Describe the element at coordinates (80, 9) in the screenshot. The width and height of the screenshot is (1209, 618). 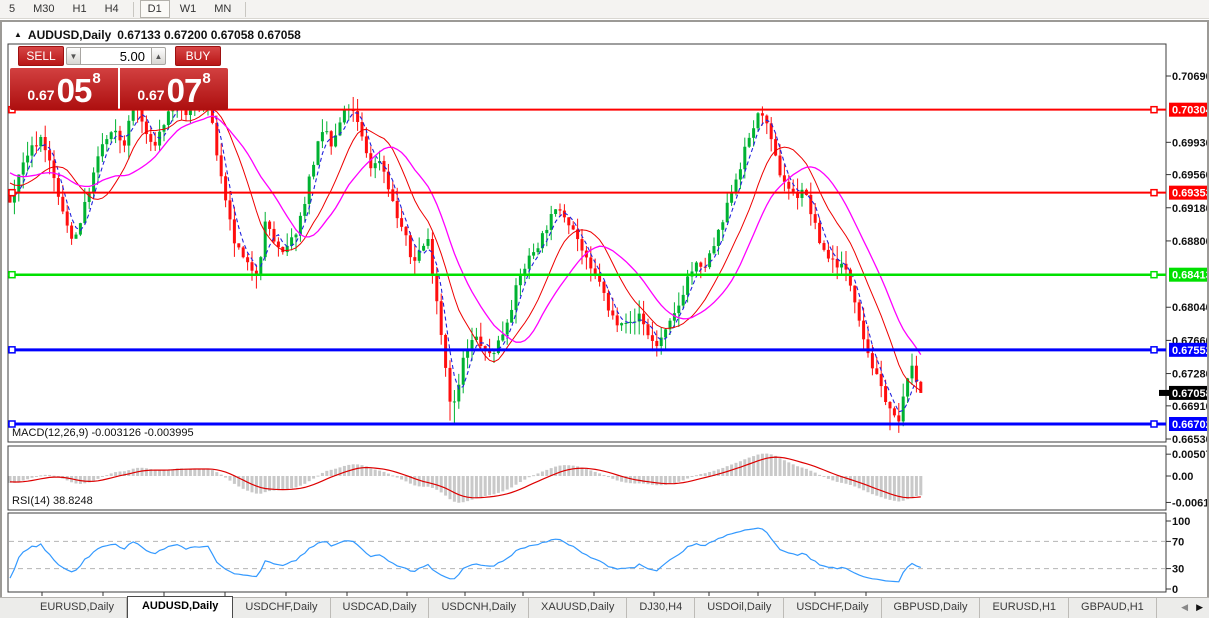
I see `timeframe-button-h1: H1` at that location.